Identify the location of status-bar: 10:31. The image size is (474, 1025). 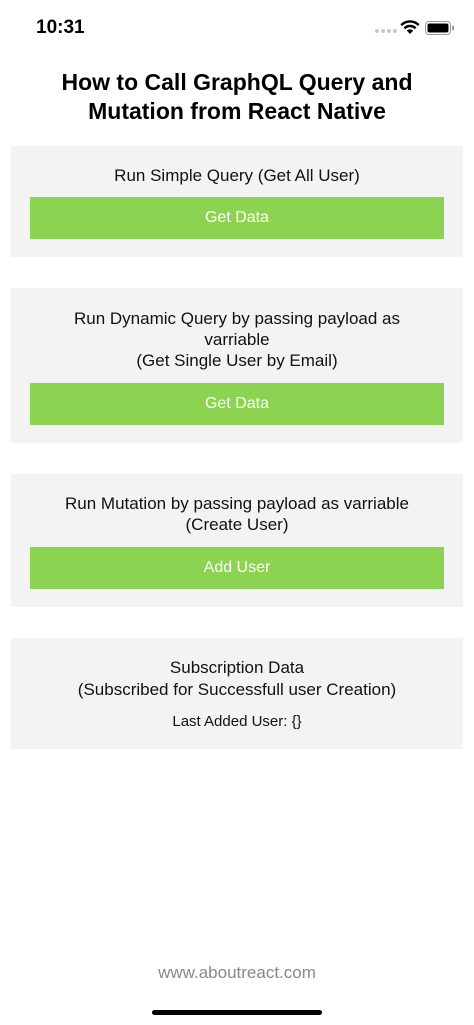
(237, 28).